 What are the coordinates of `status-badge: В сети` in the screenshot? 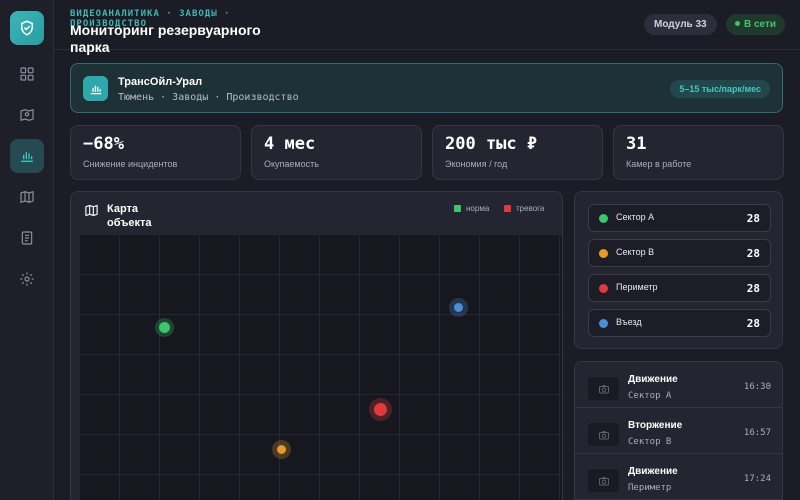 It's located at (756, 24).